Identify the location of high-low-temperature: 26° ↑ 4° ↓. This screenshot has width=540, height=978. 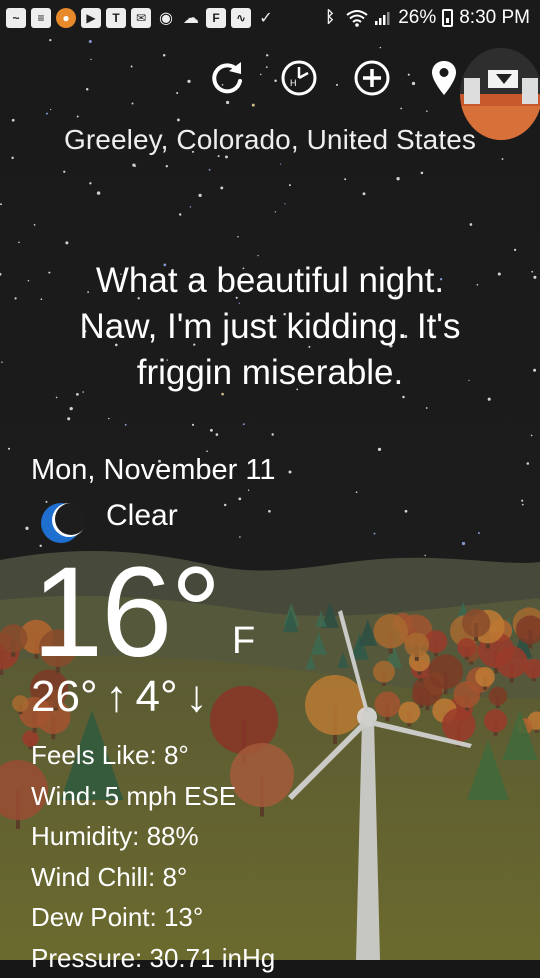
(123, 697).